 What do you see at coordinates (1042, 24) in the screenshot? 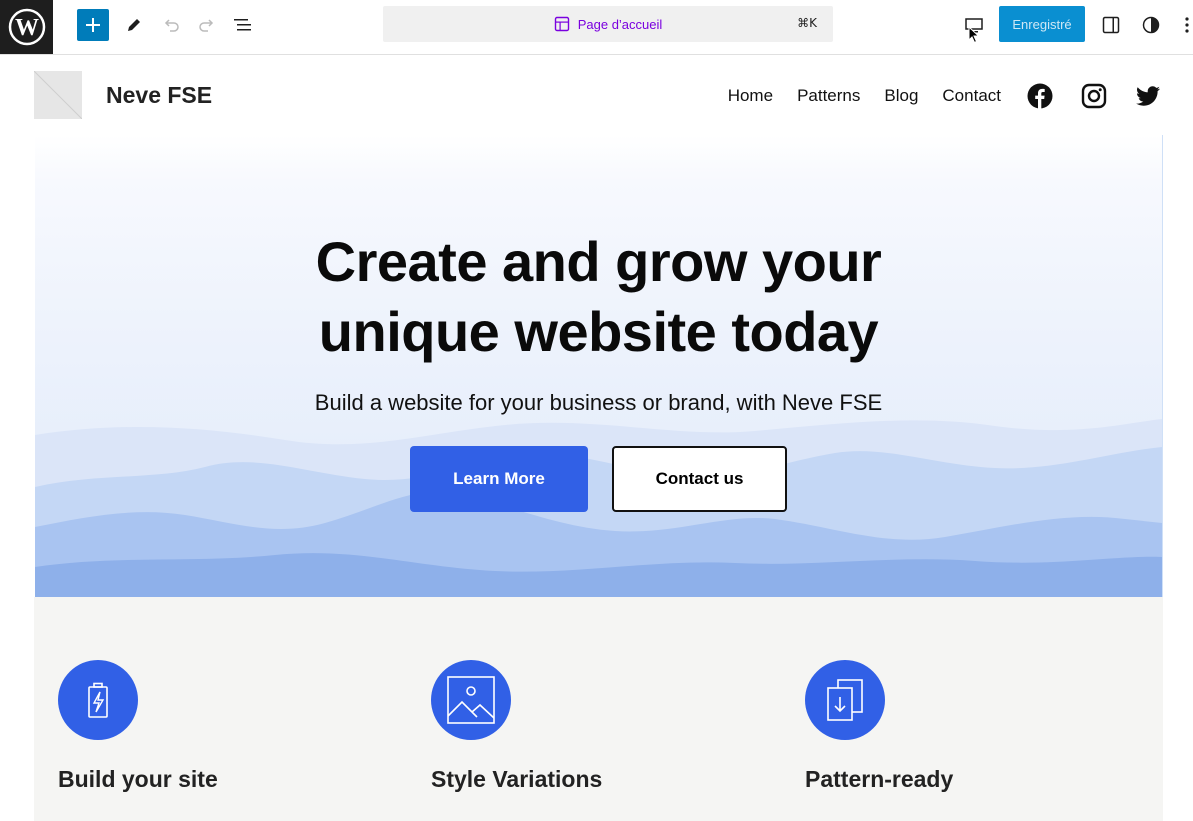
I see `save-button: Enregistré` at bounding box center [1042, 24].